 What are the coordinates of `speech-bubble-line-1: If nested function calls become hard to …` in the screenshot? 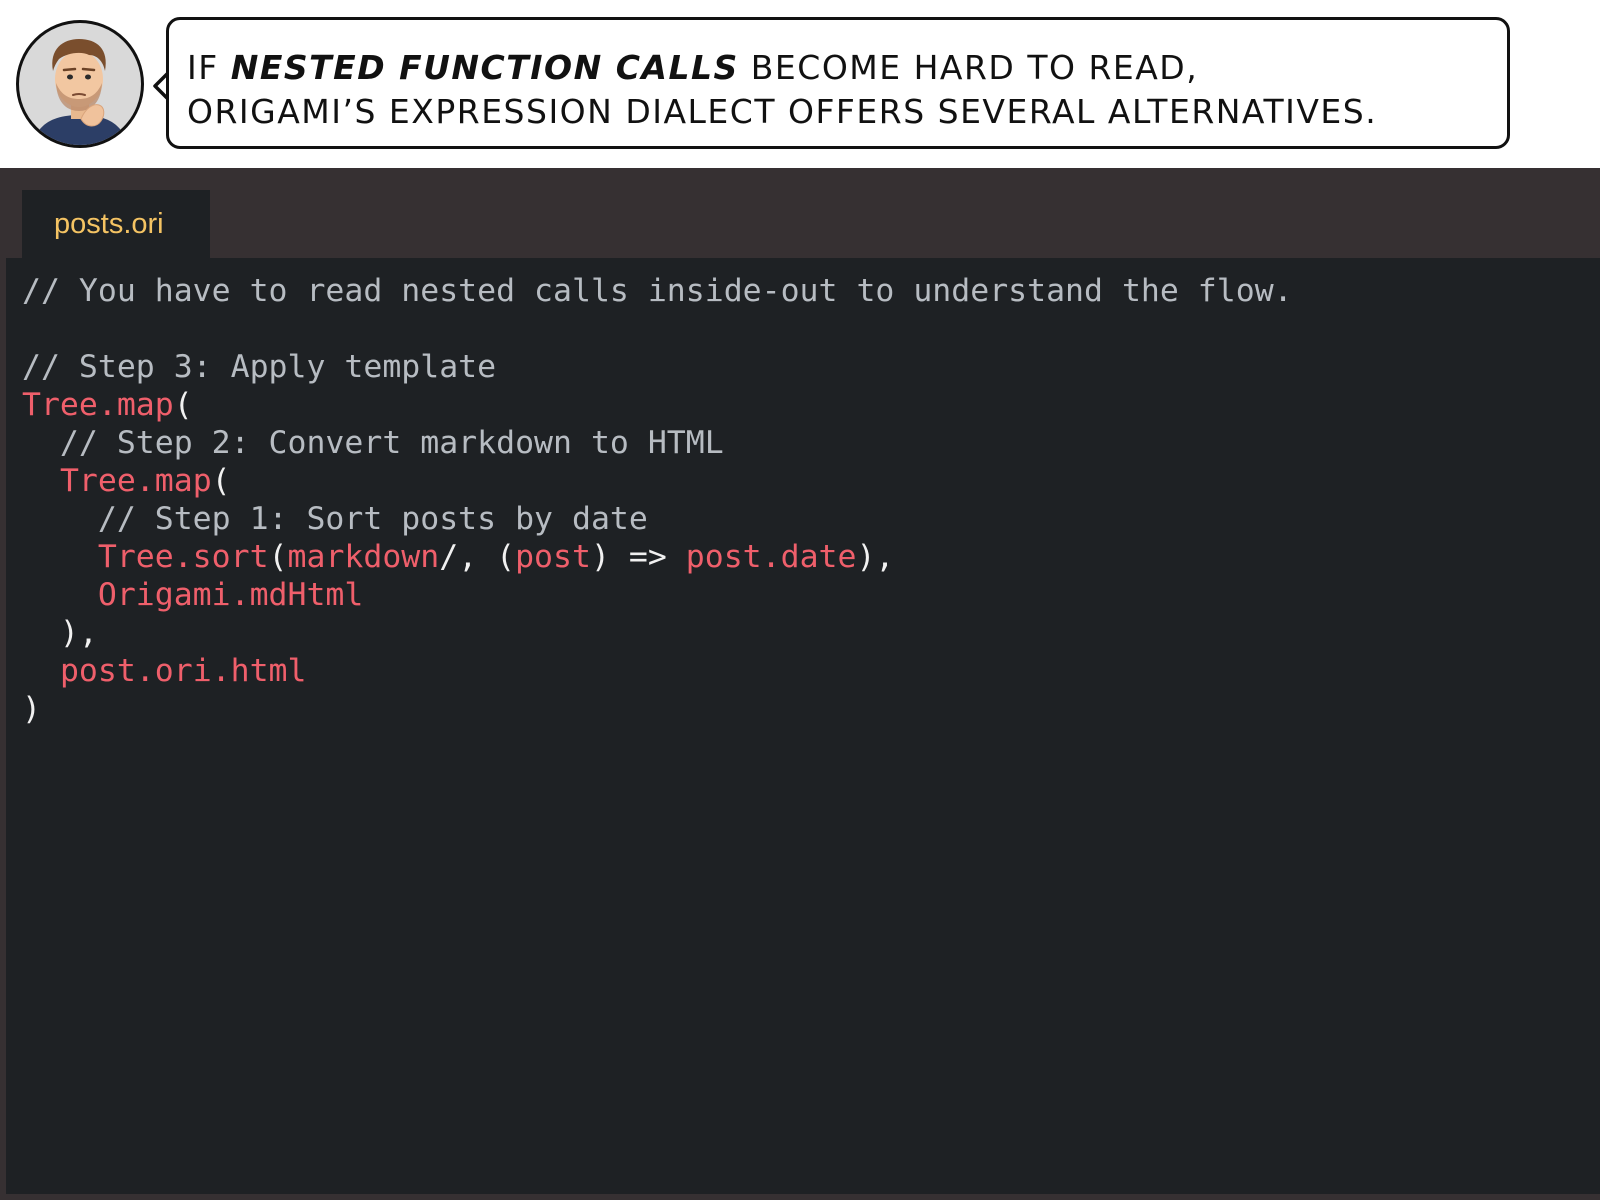 It's located at (838, 68).